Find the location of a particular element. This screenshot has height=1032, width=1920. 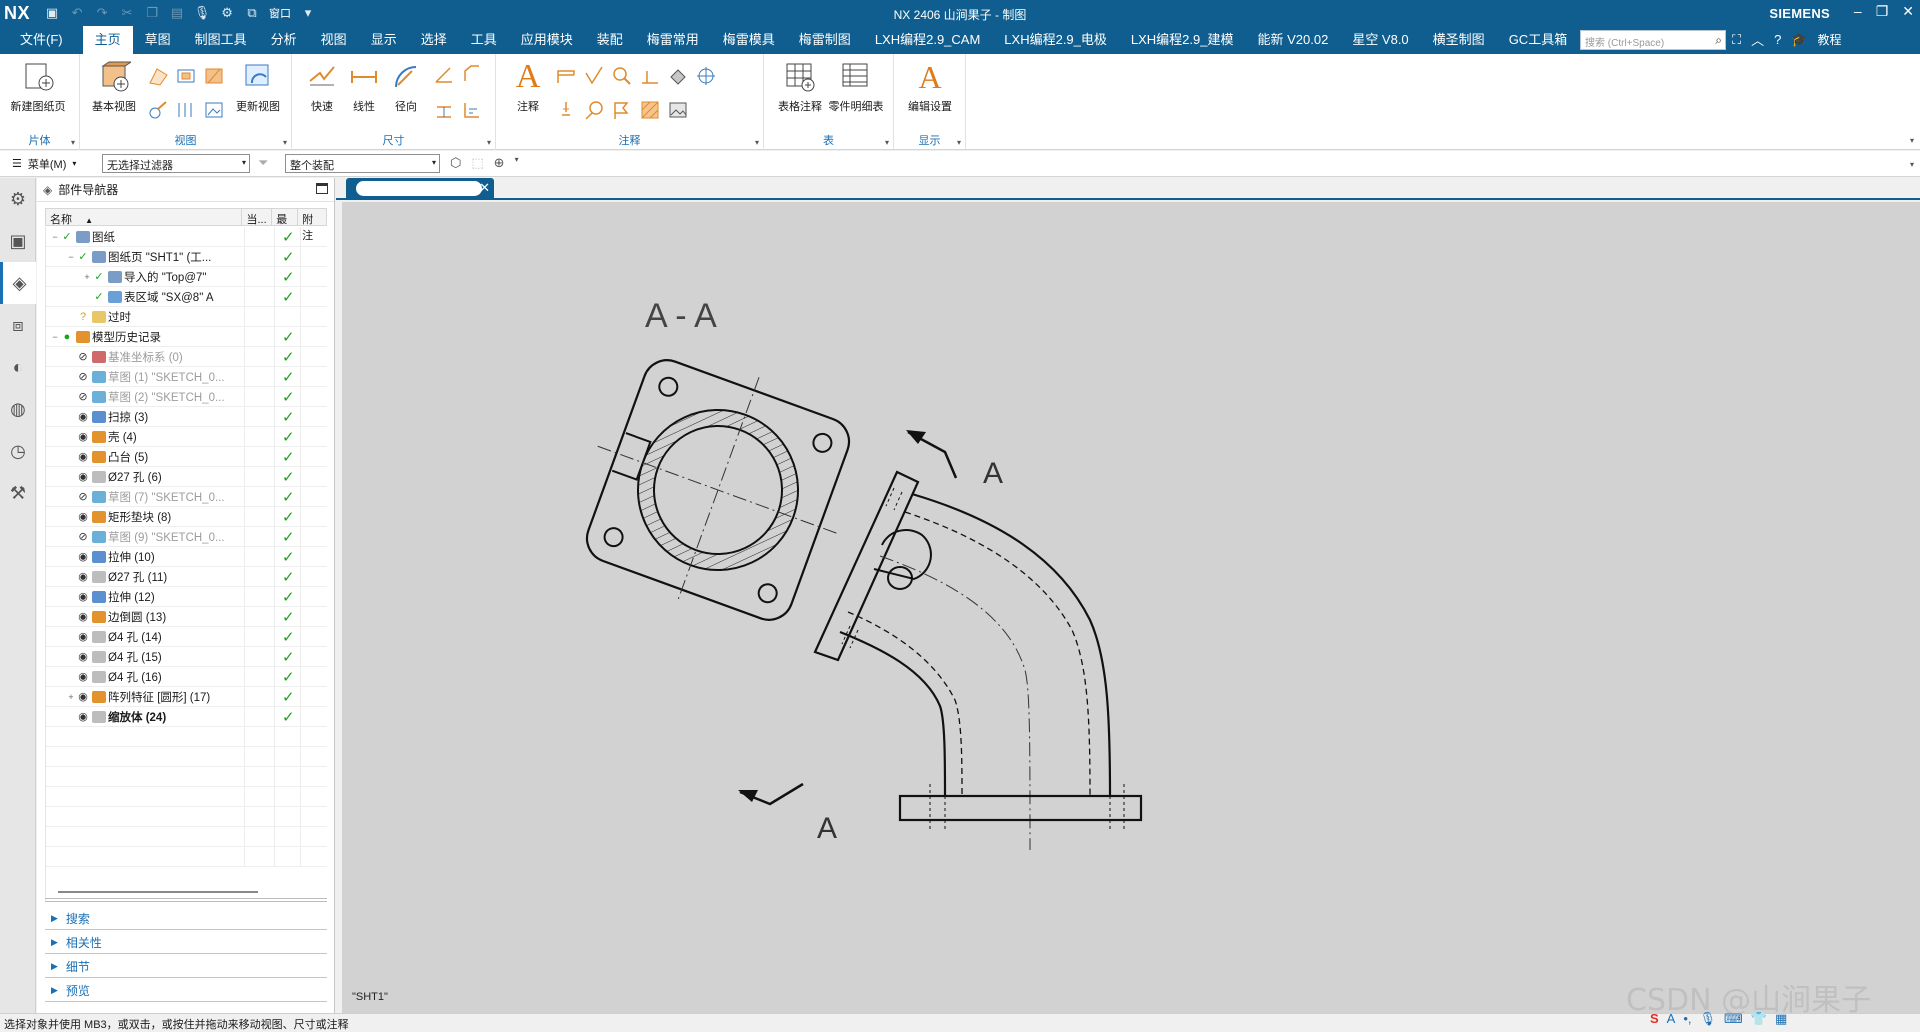

command-search-input: 搜索 (Ctrl+Space) ⌕ is located at coordinates (1653, 40).